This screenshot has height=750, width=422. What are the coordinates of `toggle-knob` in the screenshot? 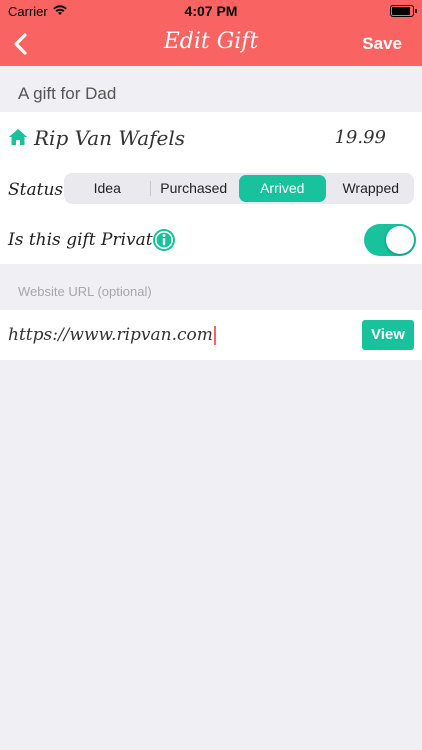 It's located at (400, 240).